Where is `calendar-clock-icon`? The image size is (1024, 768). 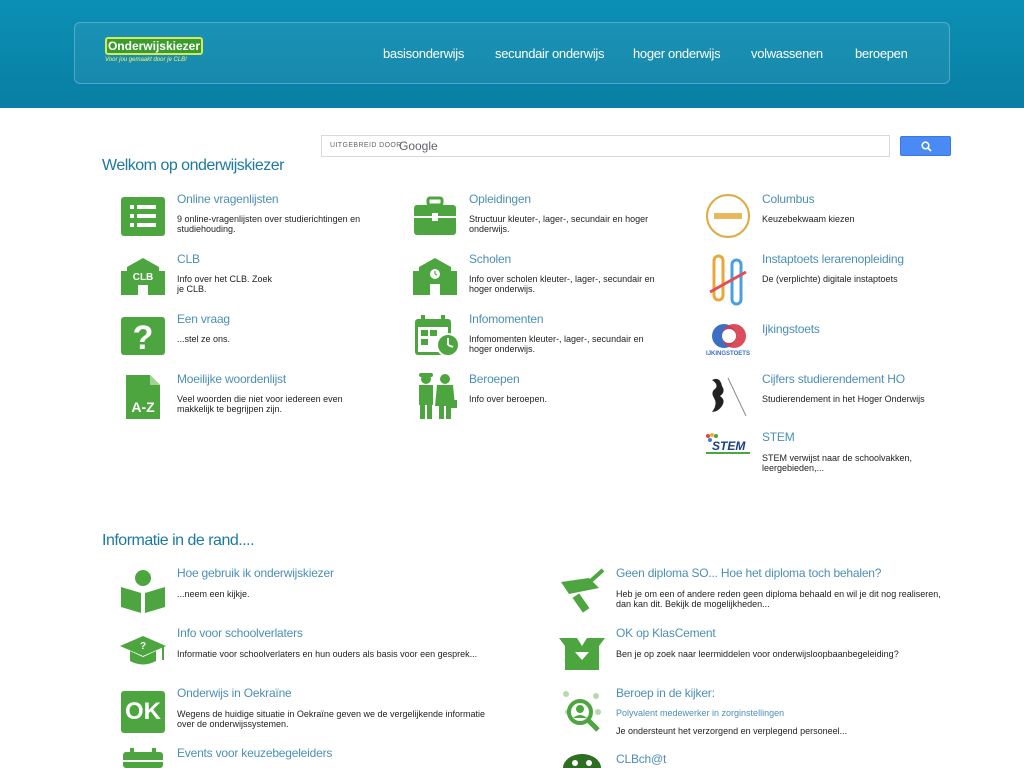 calendar-clock-icon is located at coordinates (436, 336).